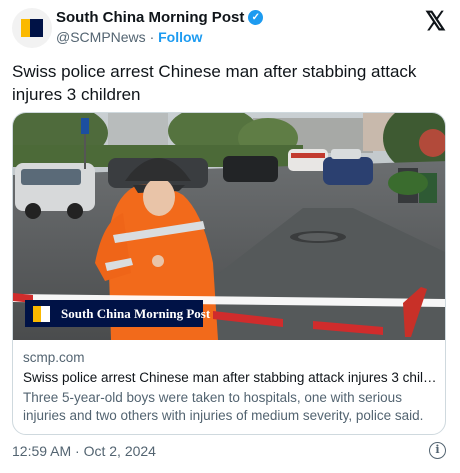  What do you see at coordinates (180, 37) in the screenshot?
I see `follow-button: Follow` at bounding box center [180, 37].